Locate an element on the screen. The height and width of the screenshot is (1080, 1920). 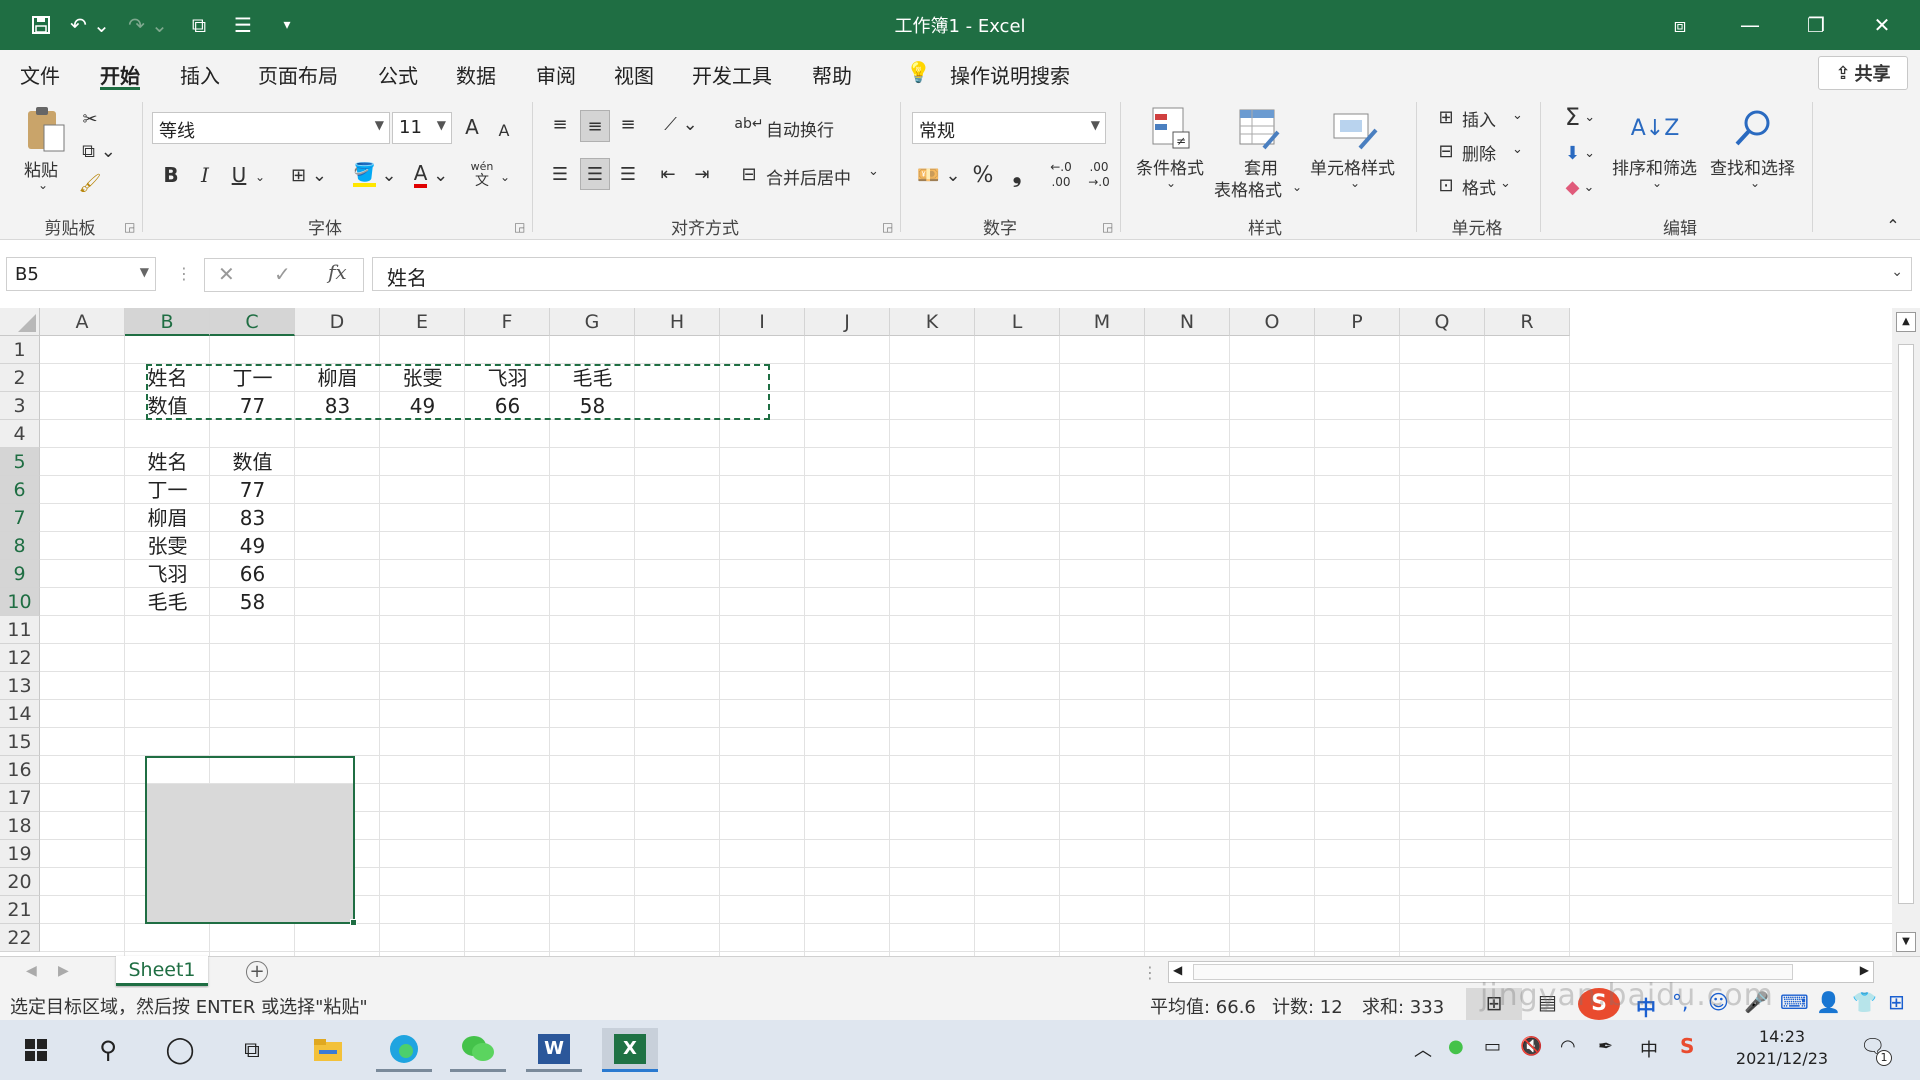
tab-help: 帮助 is located at coordinates (832, 75).